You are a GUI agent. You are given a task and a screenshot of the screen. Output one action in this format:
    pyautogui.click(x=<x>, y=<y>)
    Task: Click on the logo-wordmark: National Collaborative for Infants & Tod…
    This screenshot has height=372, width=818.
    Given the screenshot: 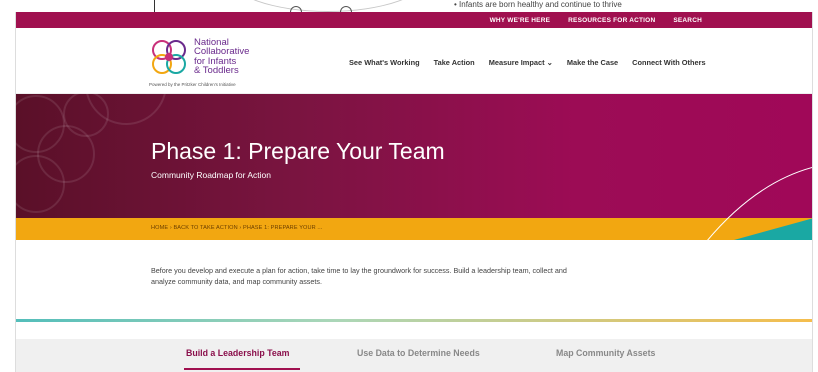 What is the action you would take?
    pyautogui.click(x=221, y=57)
    